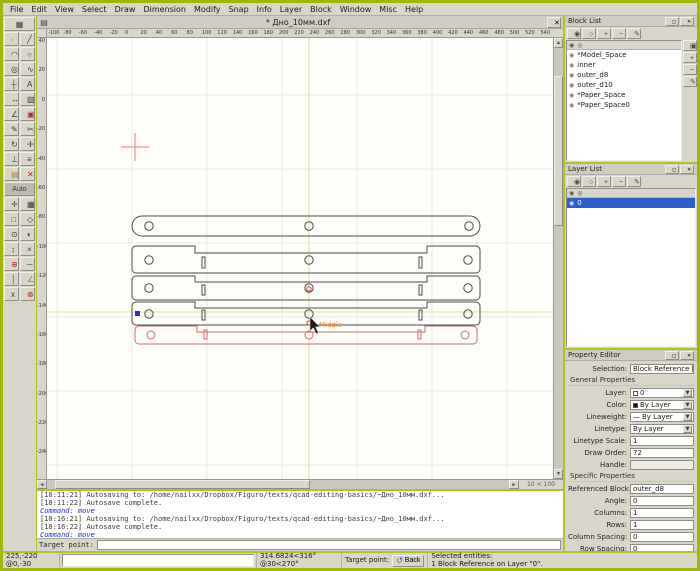  Describe the element at coordinates (278, 484) in the screenshot. I see `horizontal-scrollbar: ◄ ►` at that location.